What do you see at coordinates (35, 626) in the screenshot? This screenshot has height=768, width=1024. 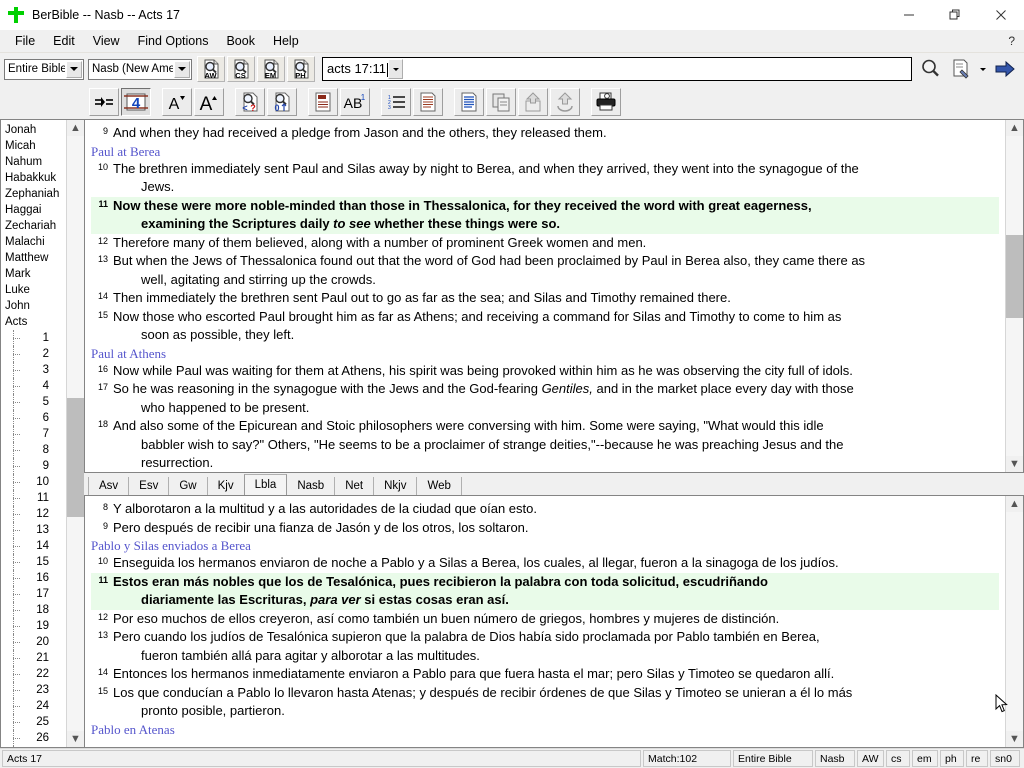 I see `tree-chapter: 19` at bounding box center [35, 626].